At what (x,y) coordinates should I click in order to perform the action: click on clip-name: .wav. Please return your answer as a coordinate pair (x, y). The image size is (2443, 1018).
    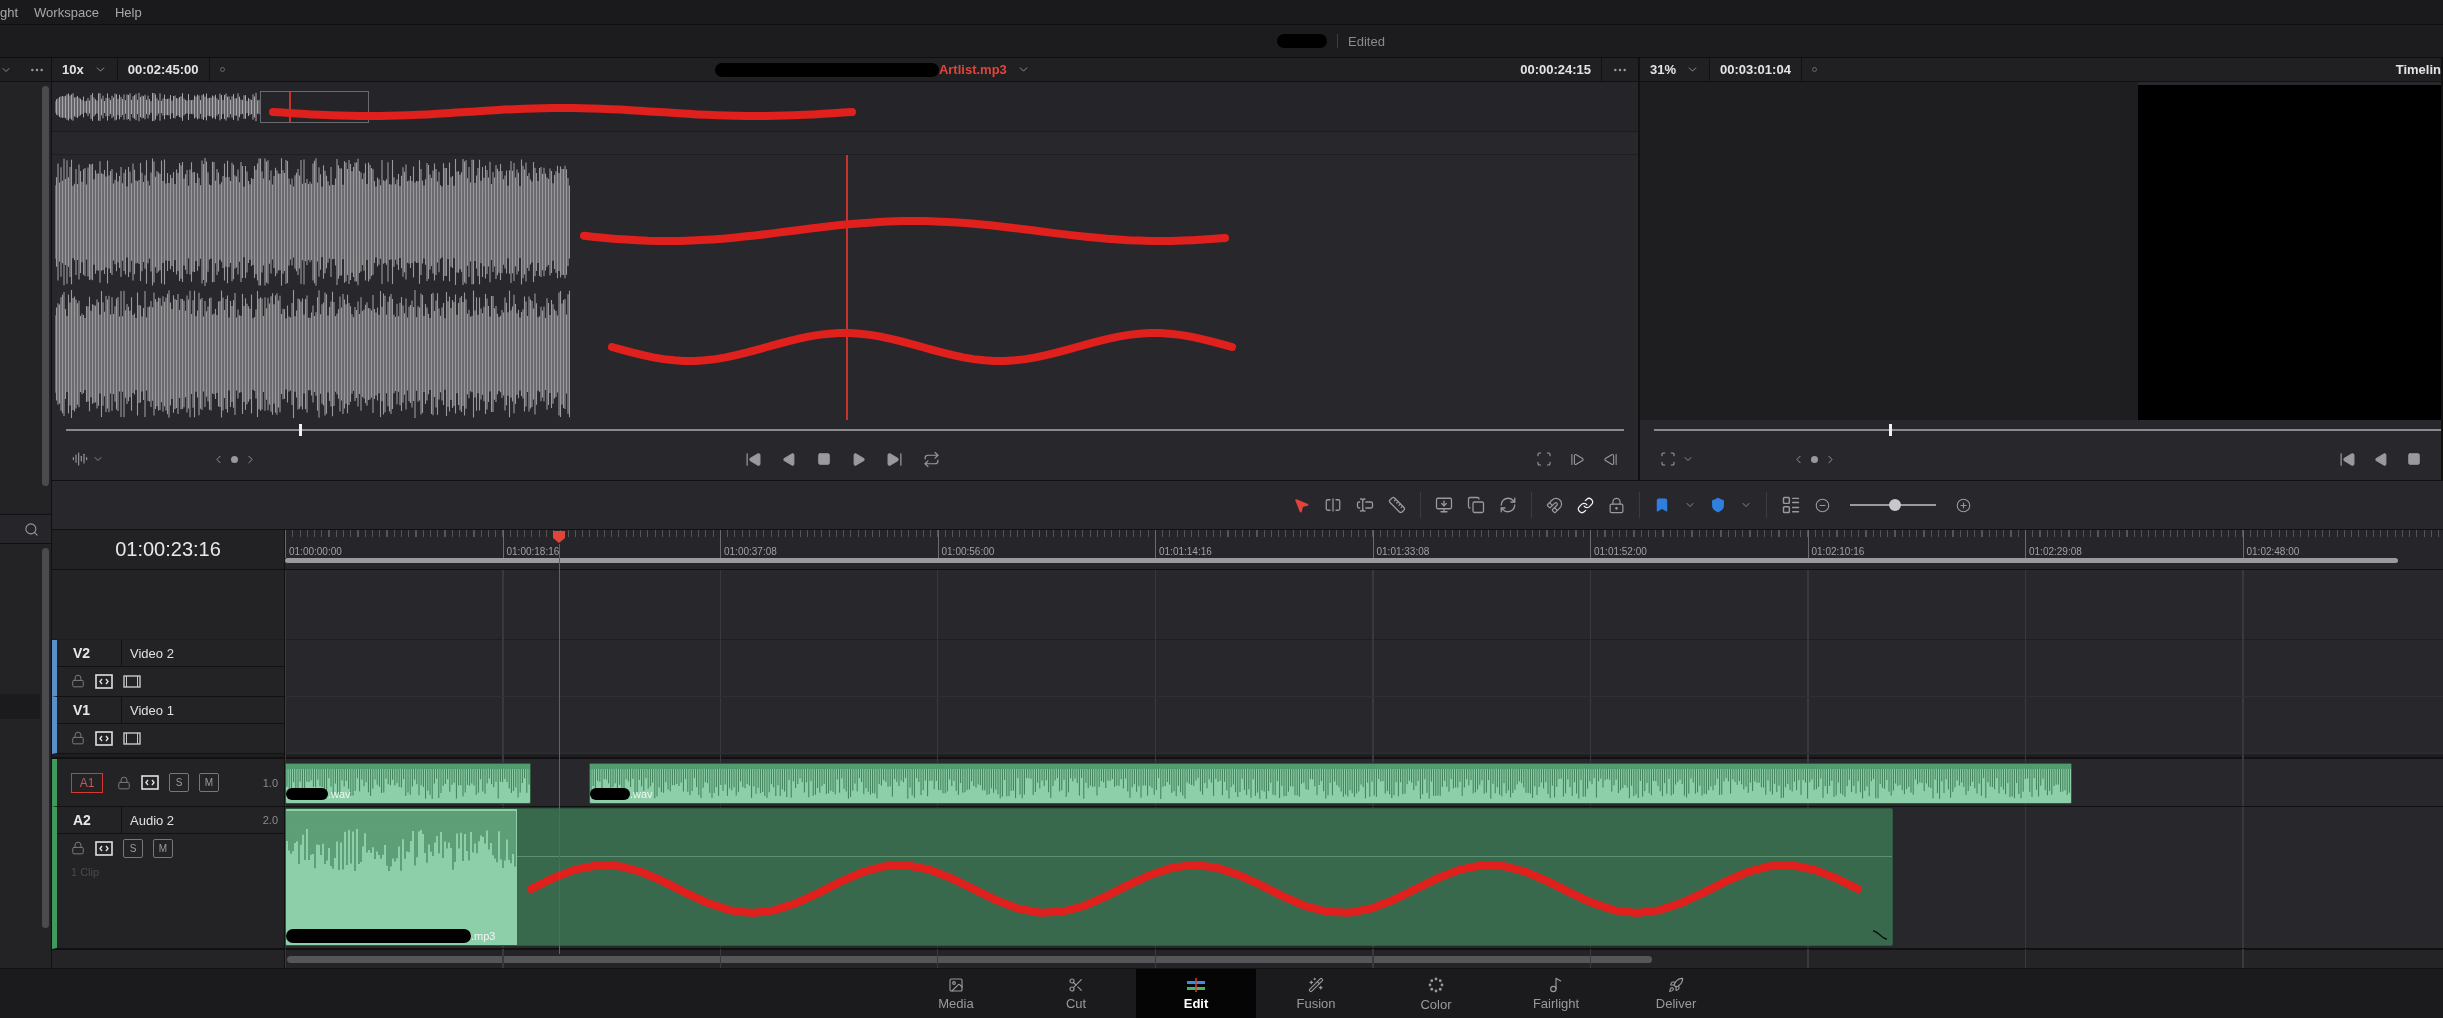
    Looking at the image, I should click on (641, 794).